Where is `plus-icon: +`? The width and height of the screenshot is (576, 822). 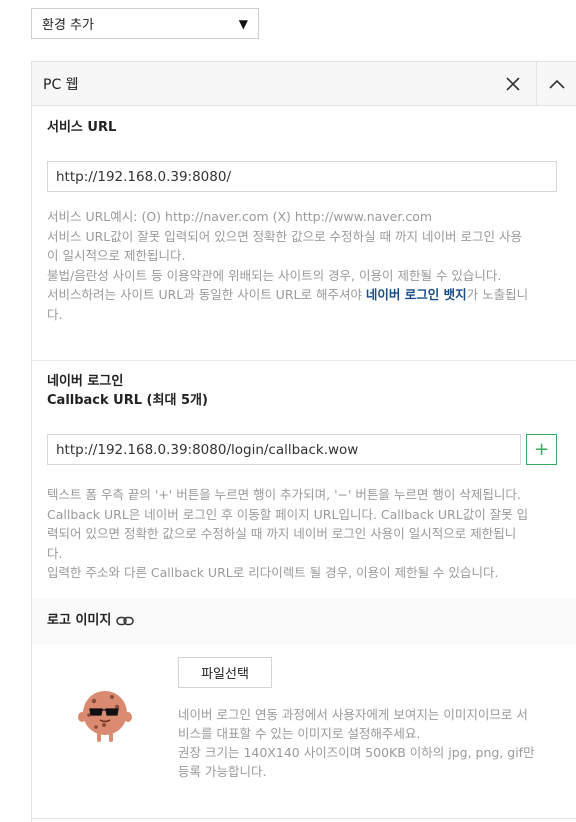
plus-icon: + is located at coordinates (541, 449).